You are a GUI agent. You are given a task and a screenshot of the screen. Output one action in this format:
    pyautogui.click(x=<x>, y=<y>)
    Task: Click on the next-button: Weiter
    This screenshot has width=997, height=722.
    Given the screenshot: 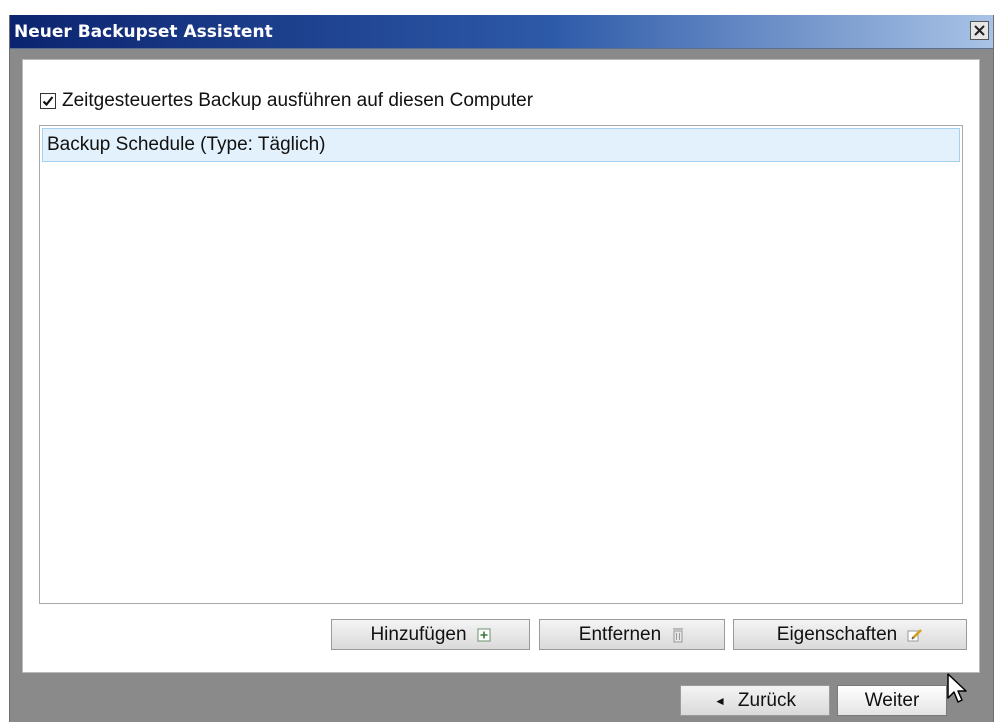 What is the action you would take?
    pyautogui.click(x=892, y=700)
    